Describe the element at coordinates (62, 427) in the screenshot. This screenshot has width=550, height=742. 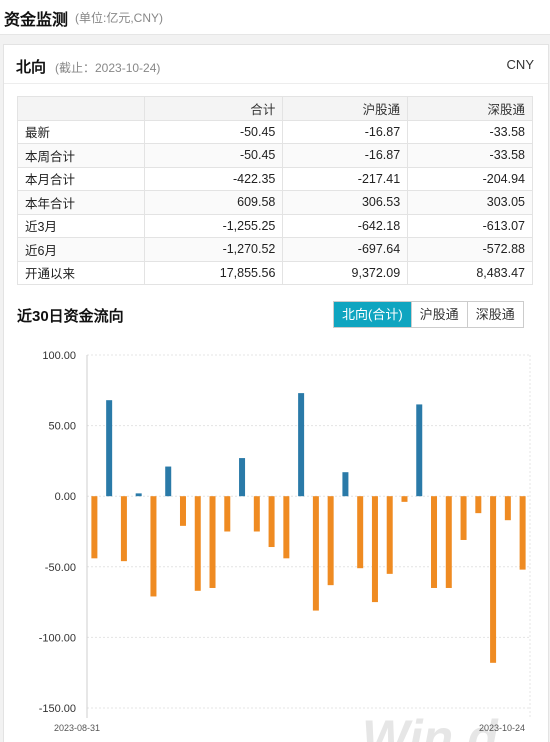
I see `y-tick-label: 50.00` at that location.